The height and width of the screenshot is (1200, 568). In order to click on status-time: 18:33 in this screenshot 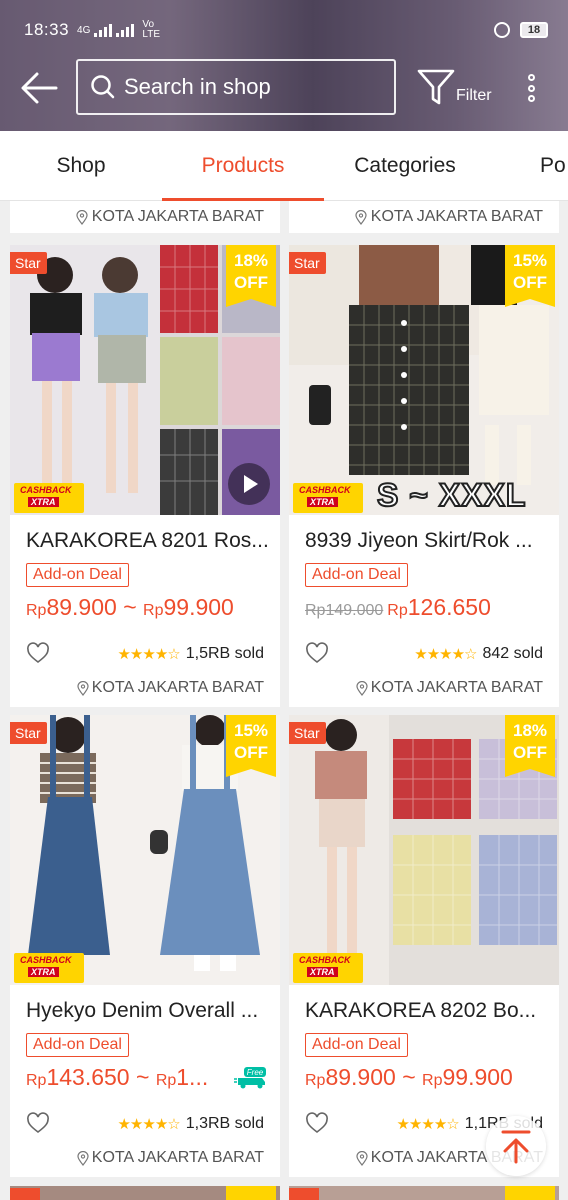, I will do `click(47, 29)`.